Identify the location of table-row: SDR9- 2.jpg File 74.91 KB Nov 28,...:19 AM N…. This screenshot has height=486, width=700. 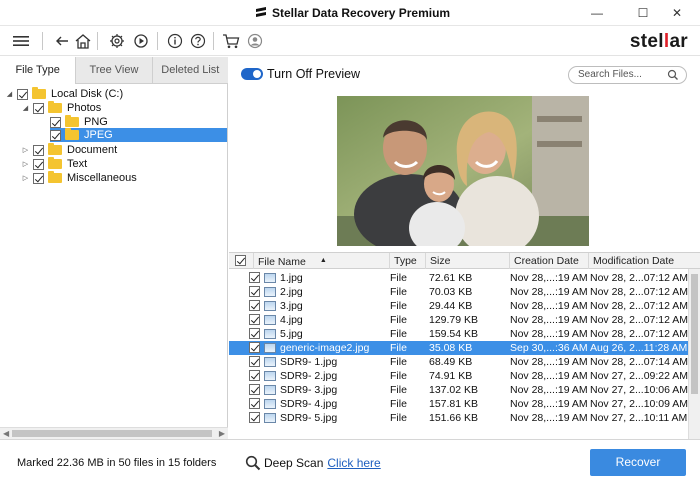
(464, 376).